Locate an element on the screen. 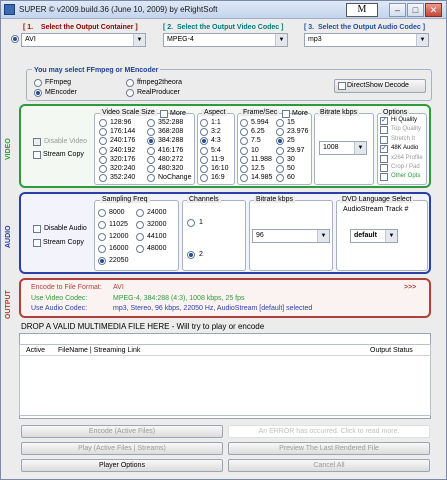 The width and height of the screenshot is (447, 480). scale-size-option-label: 384:288 is located at coordinates (171, 141).